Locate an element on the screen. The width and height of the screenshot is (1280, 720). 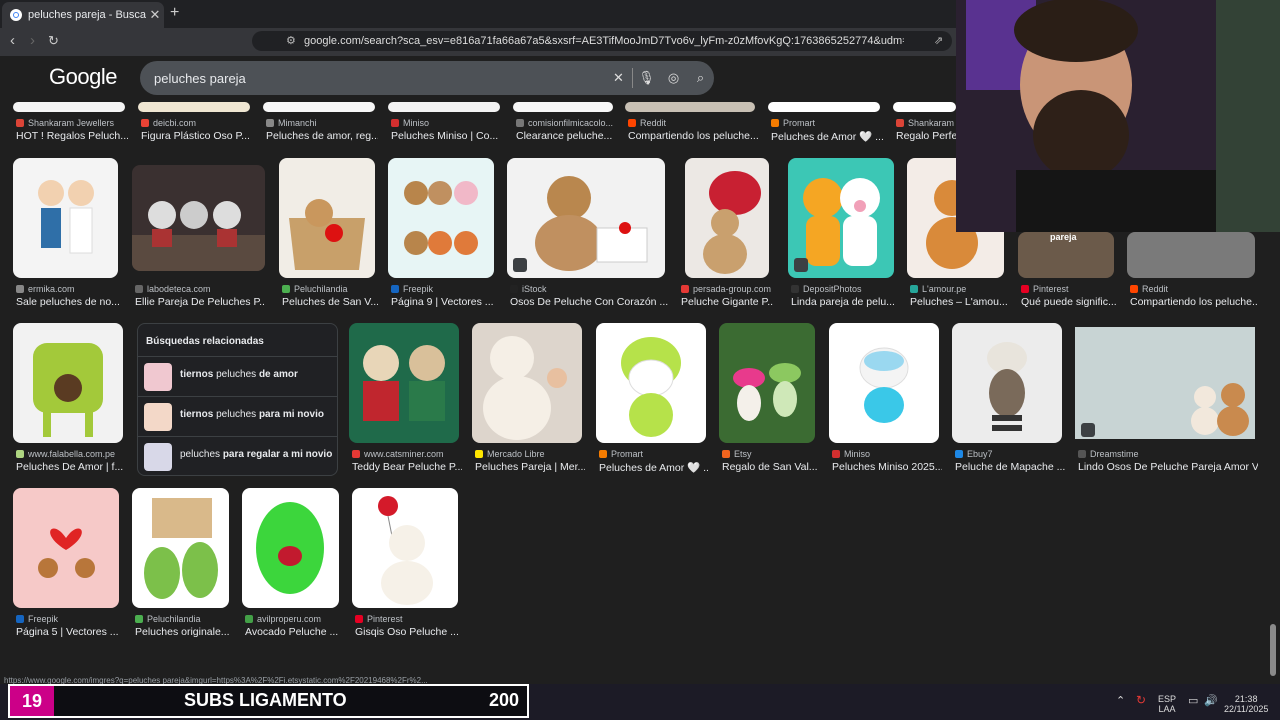
back-icon: ‹ is located at coordinates (12, 40).